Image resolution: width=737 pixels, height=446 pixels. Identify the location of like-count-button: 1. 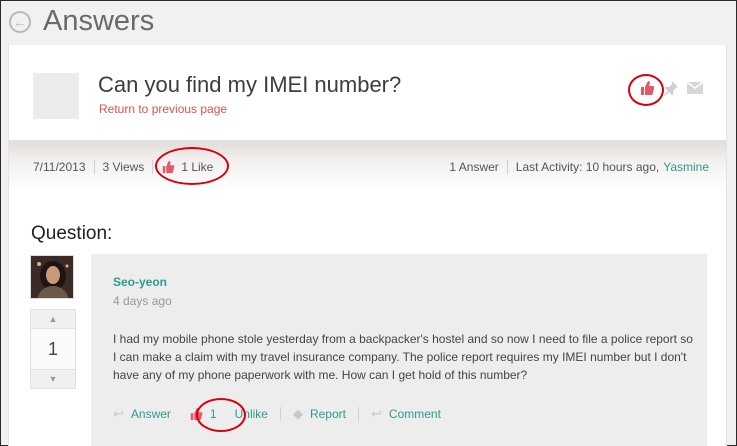
(203, 414).